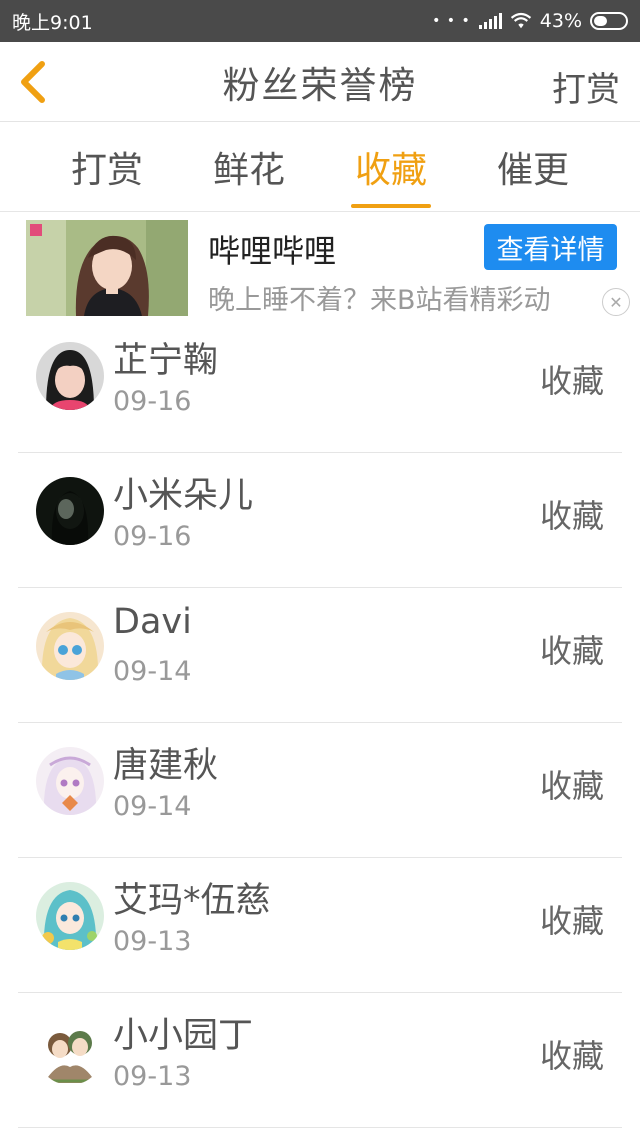 The image size is (640, 1138). Describe the element at coordinates (320, 1060) in the screenshot. I see `list-item: 小小园丁 09-13 收藏` at that location.